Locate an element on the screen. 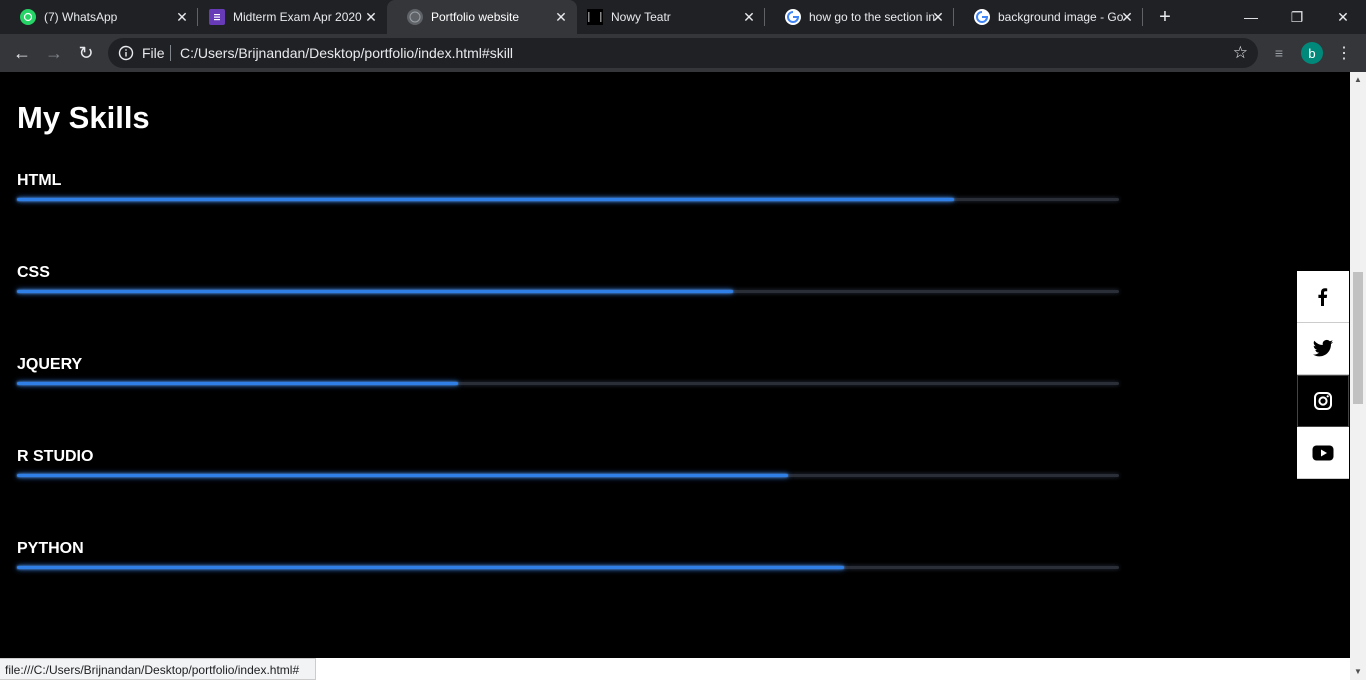 The image size is (1366, 680). forward-button: → is located at coordinates (54, 53).